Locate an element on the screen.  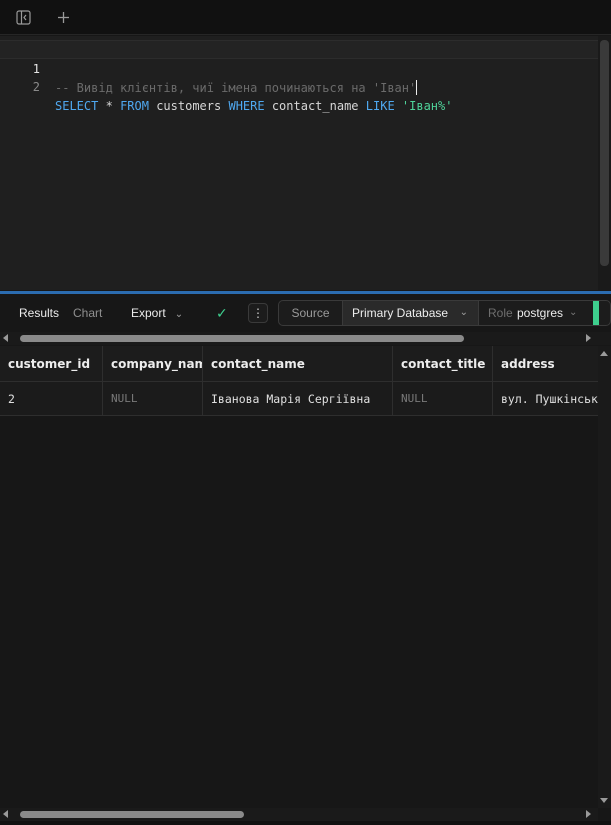
role-label: Role is located at coordinates (500, 313).